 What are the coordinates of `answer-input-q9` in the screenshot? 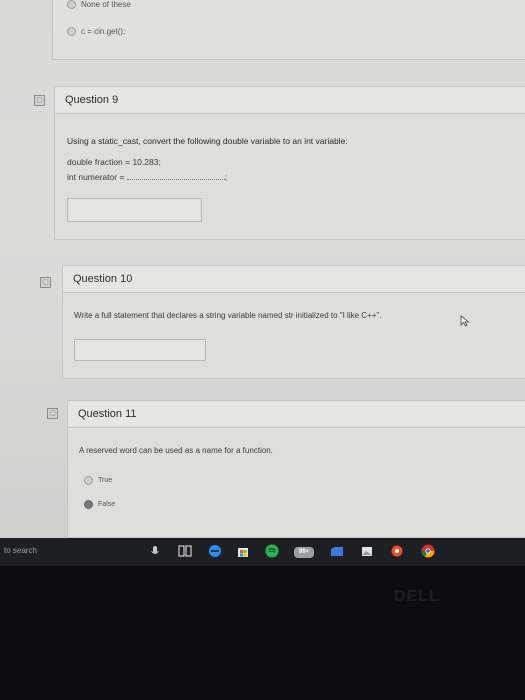 It's located at (134, 210).